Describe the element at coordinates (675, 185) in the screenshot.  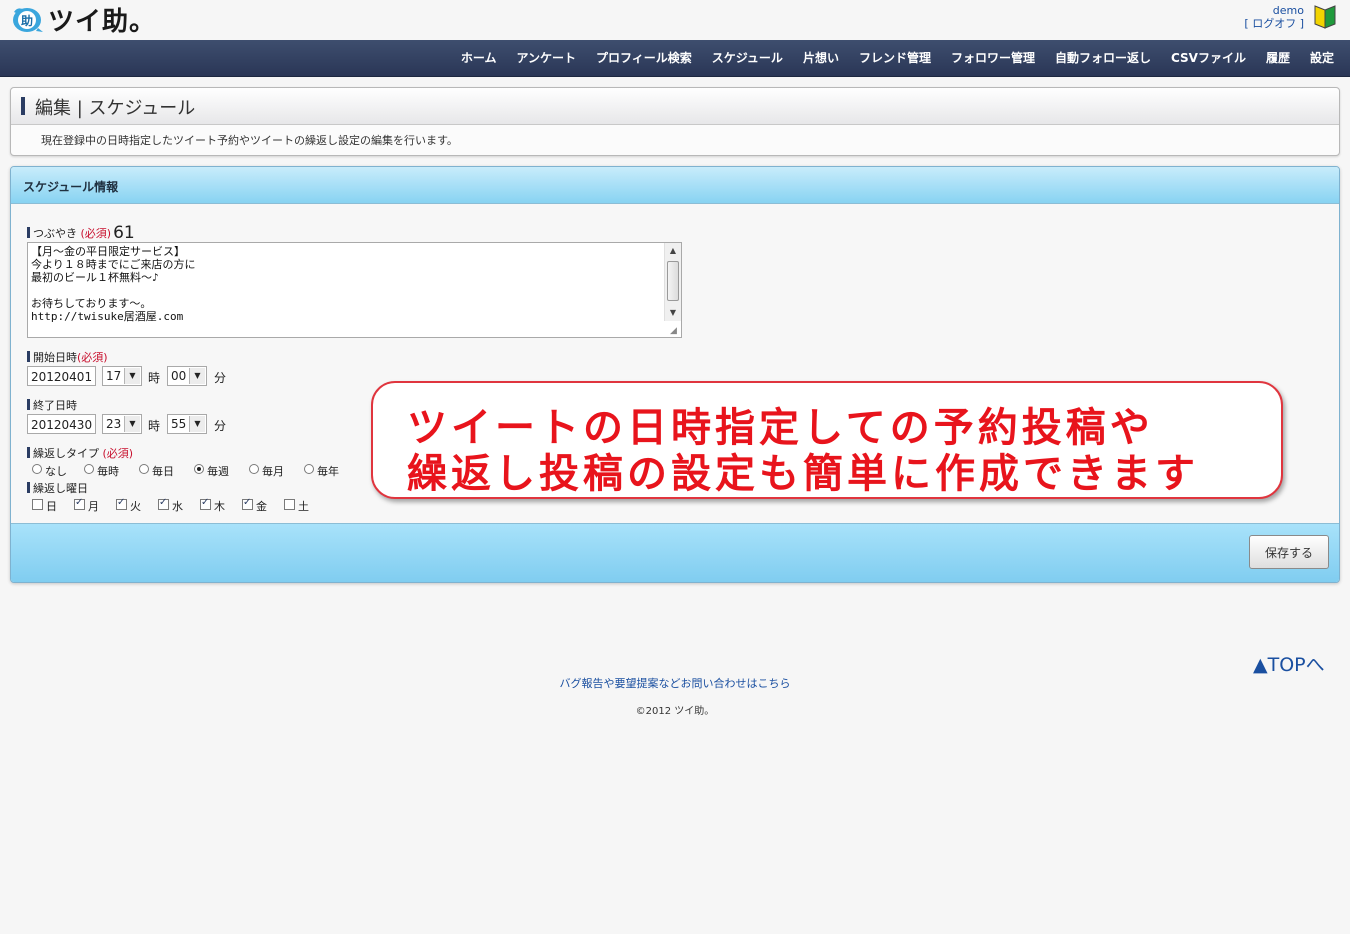
I see `schedule-panel-header: スケジュール情報` at that location.